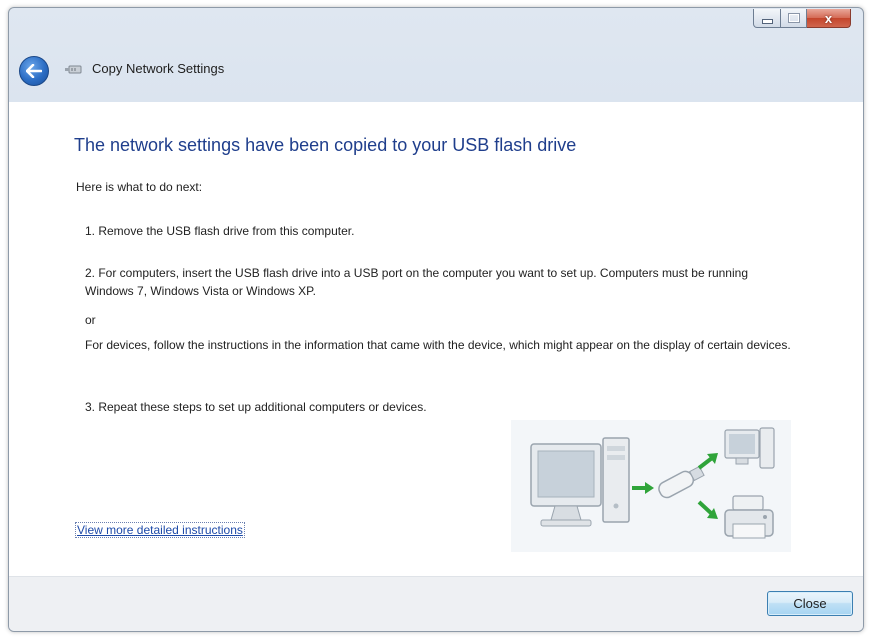 The width and height of the screenshot is (870, 637). I want to click on close-icon: x, so click(828, 18).